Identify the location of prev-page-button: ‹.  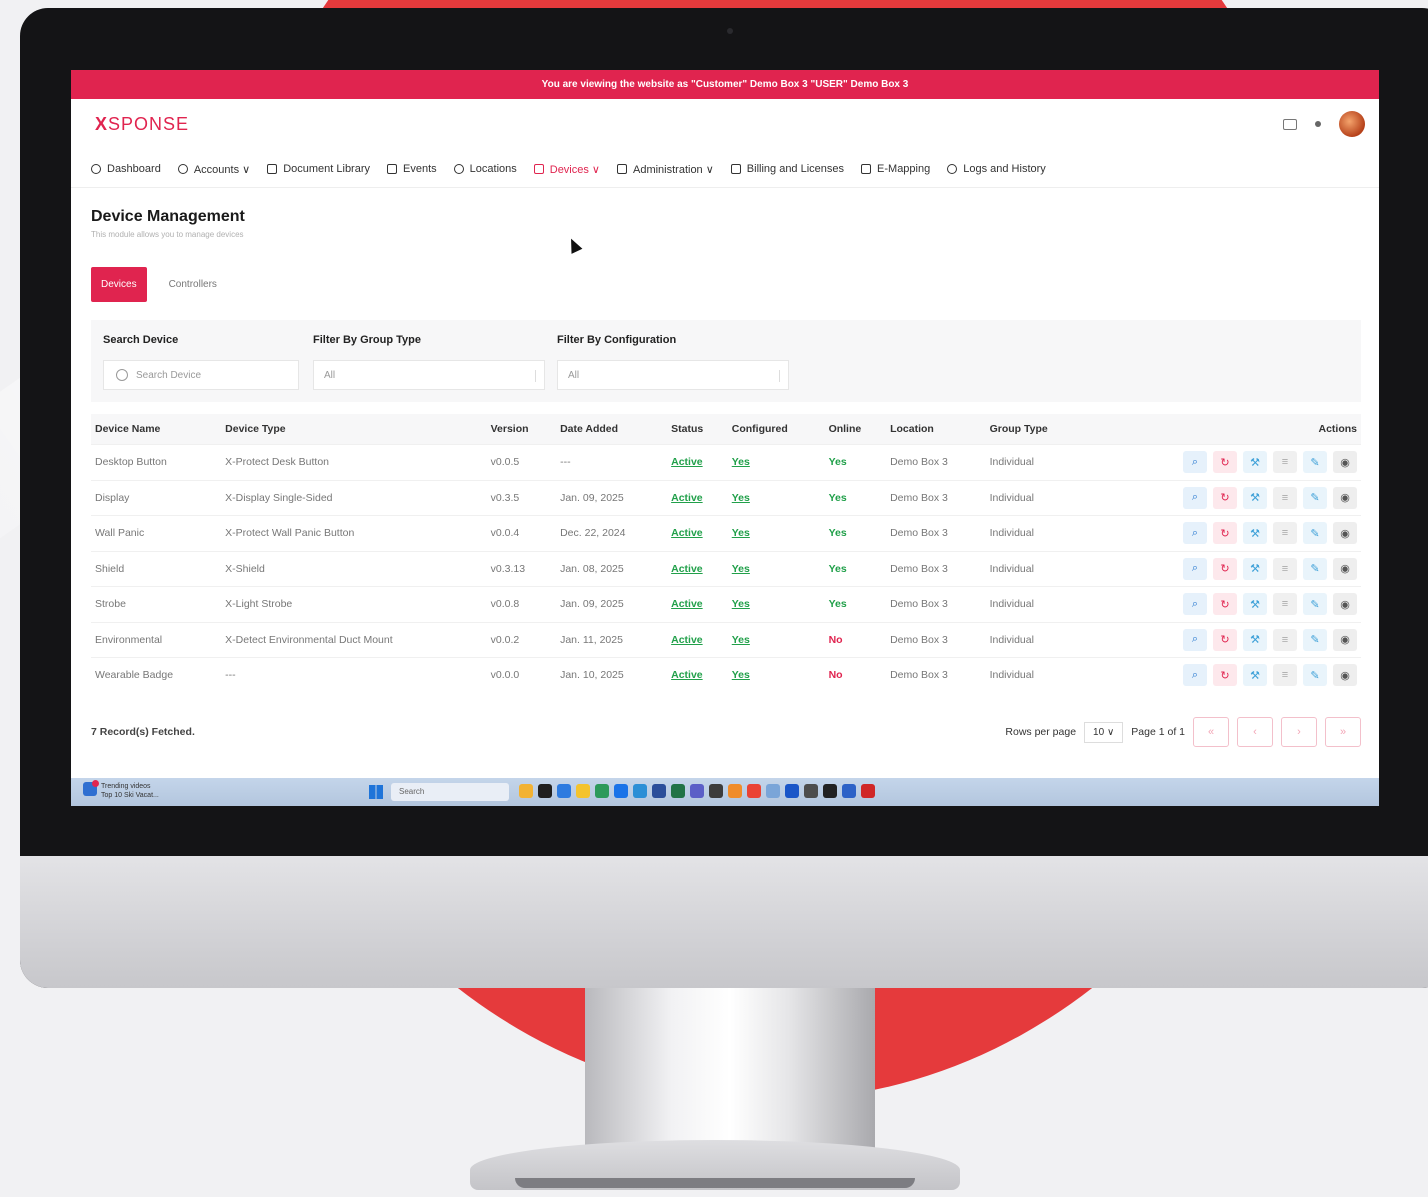
(1255, 732).